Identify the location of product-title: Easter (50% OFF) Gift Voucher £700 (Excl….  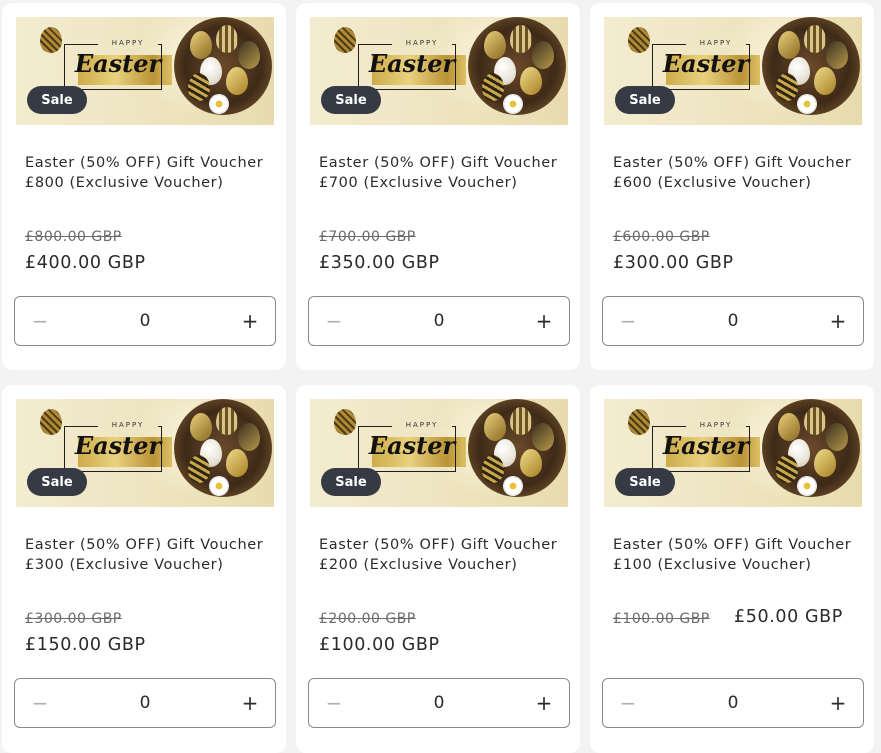
(444, 173).